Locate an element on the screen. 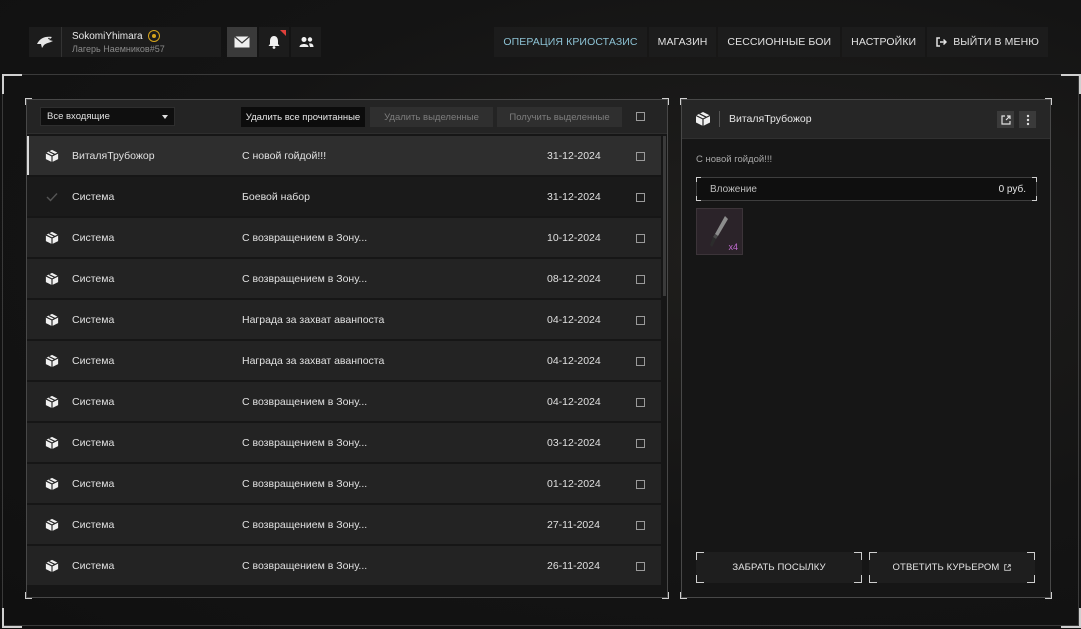 Image resolution: width=1081 pixels, height=629 pixels. open-external-button is located at coordinates (1005, 119).